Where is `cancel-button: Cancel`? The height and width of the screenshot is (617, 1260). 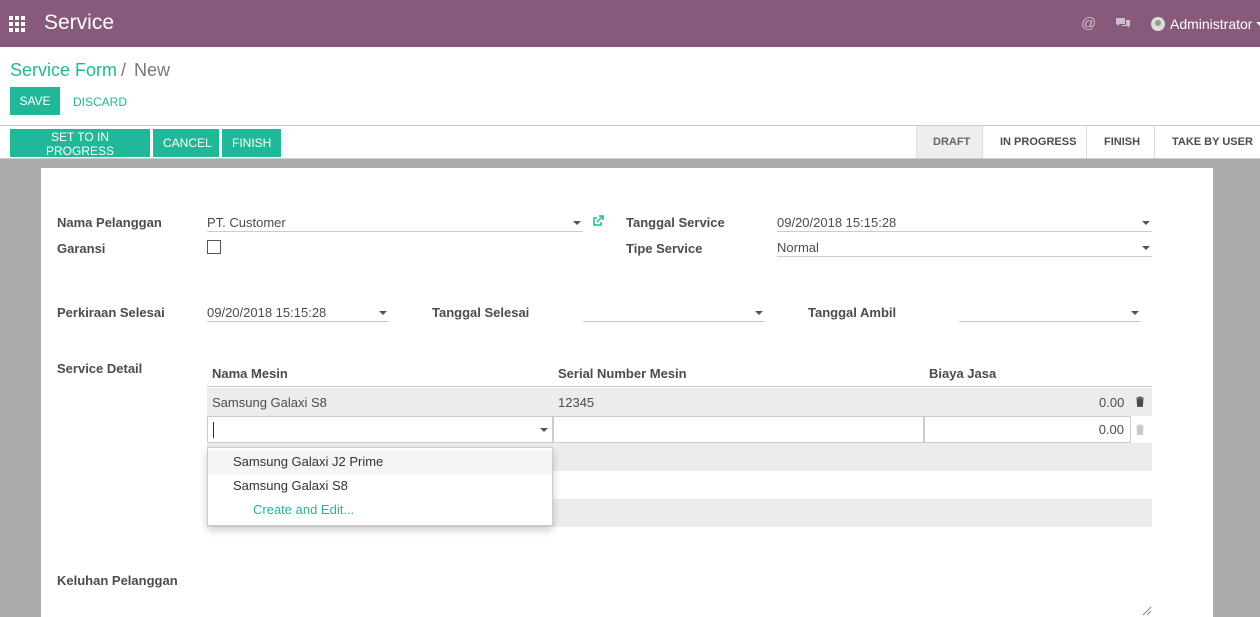
cancel-button: Cancel is located at coordinates (186, 143).